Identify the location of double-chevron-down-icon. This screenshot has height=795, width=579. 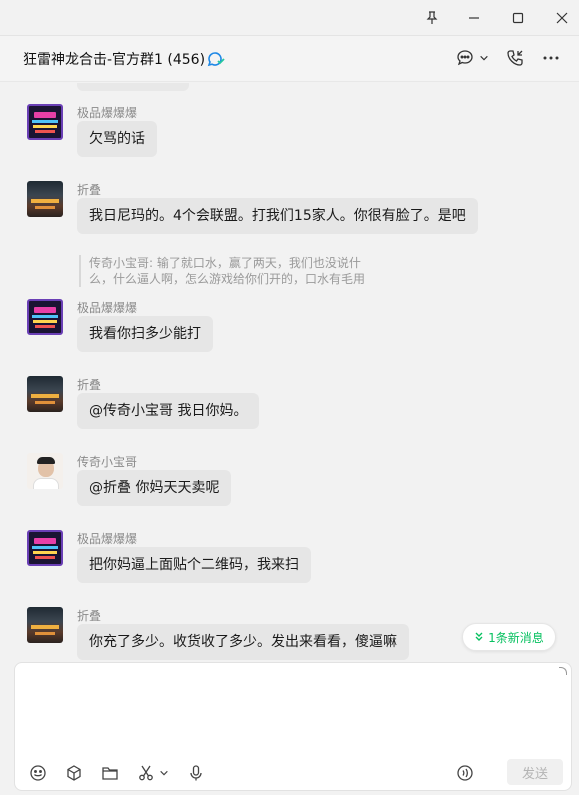
(479, 636).